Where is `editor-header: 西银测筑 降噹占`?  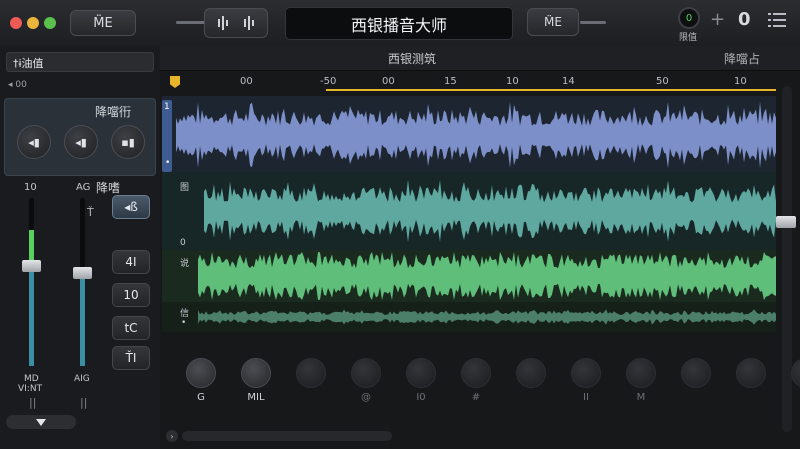
editor-header: 西银测筑 降噹占 is located at coordinates (480, 58).